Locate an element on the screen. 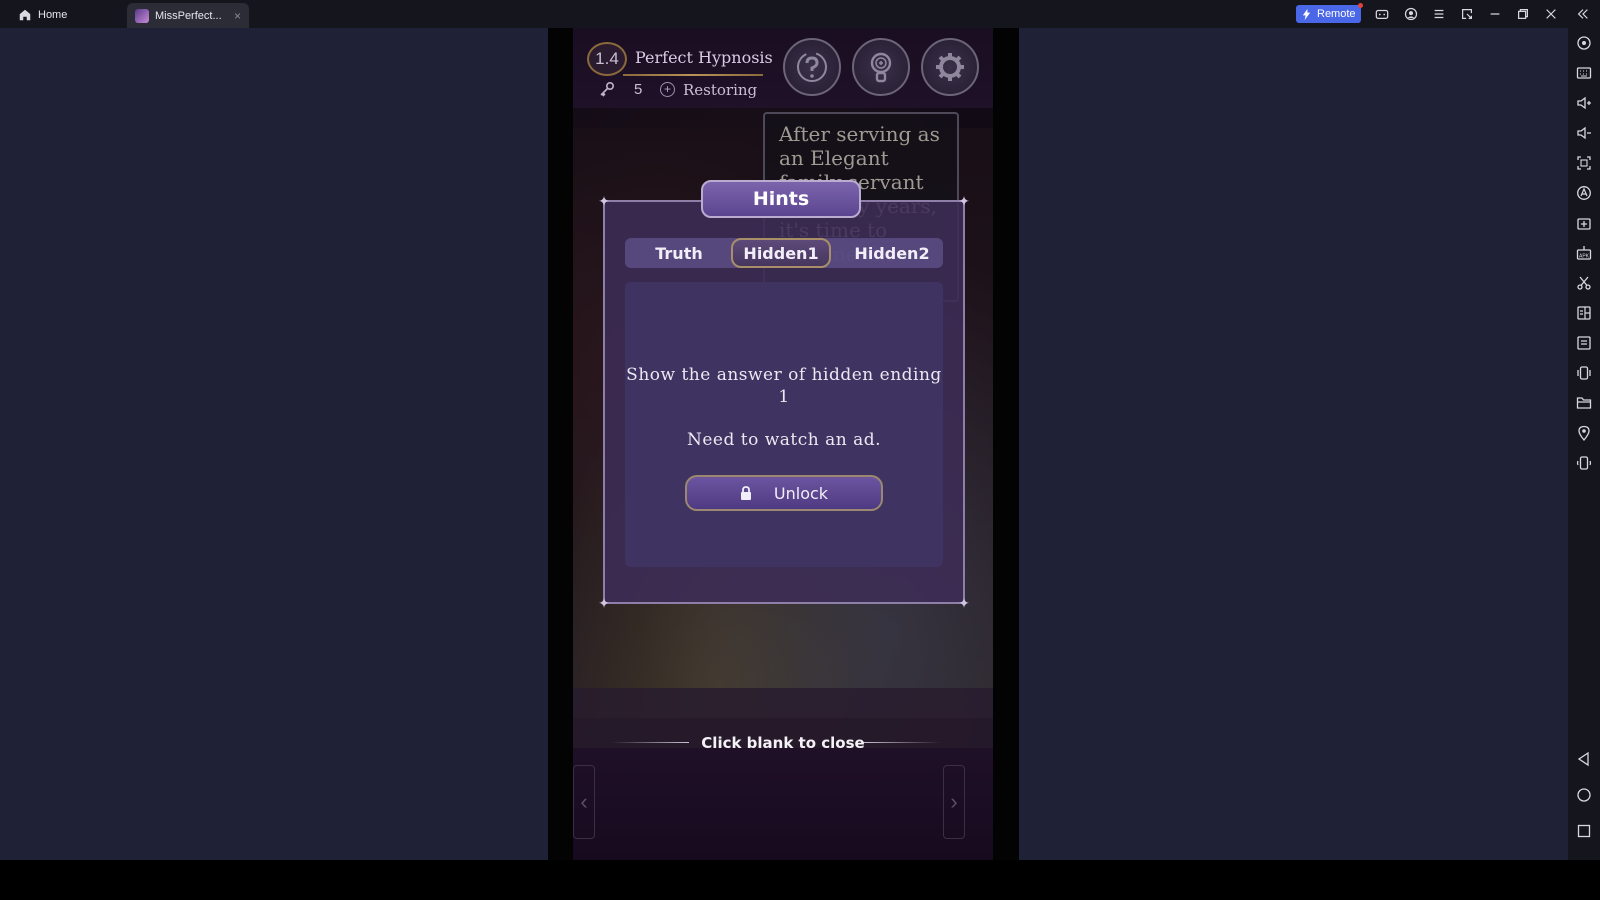 The height and width of the screenshot is (900, 1600). choice-panel is located at coordinates (783, 804).